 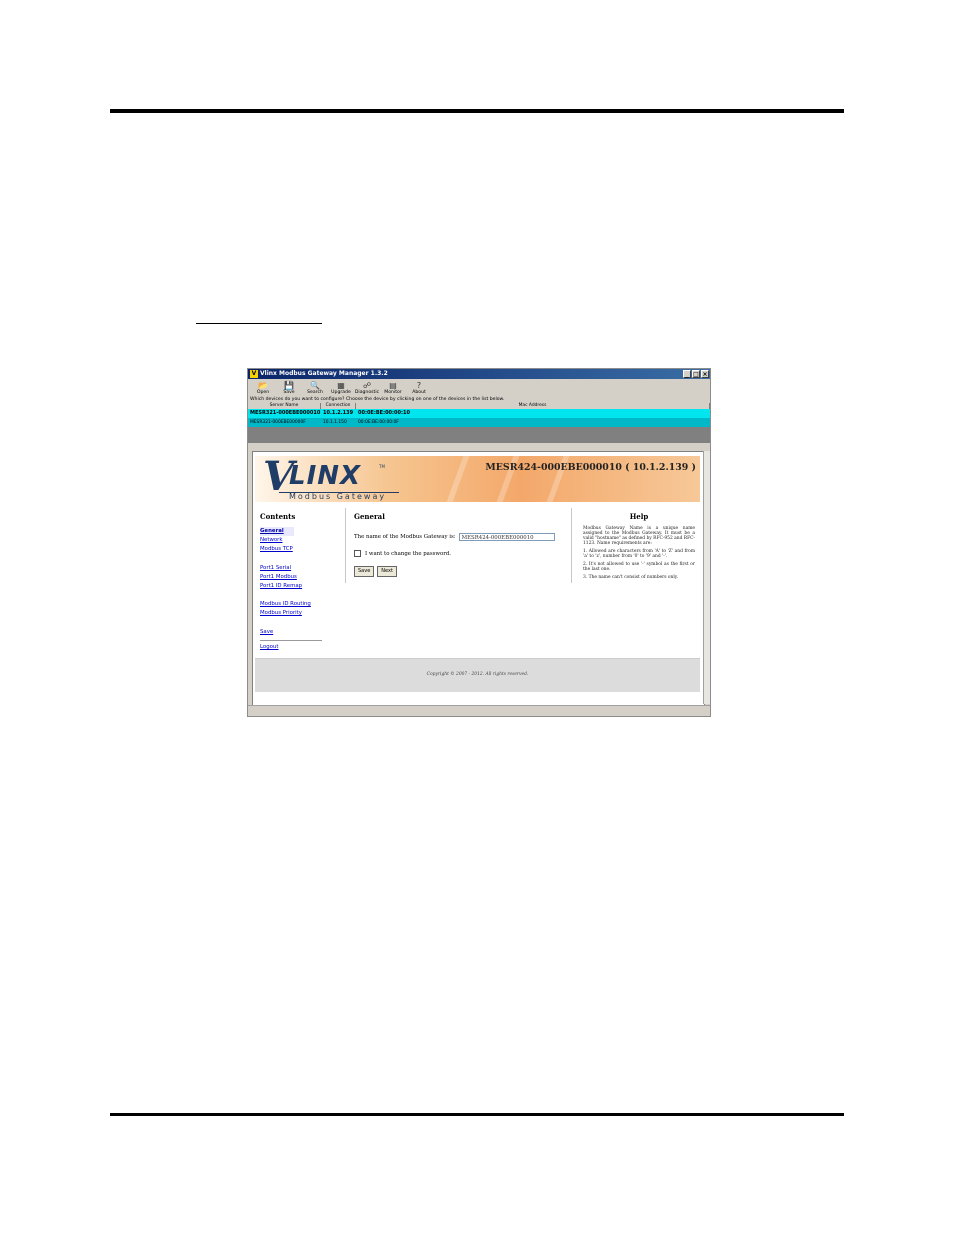 What do you see at coordinates (278, 422) in the screenshot?
I see `device-name: MESR321-000EBE00000F` at bounding box center [278, 422].